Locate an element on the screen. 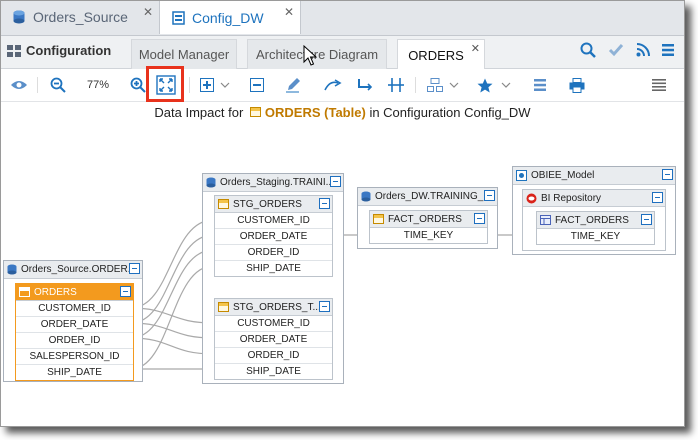 The height and width of the screenshot is (440, 698). table-fact-orders-bi: FACT_ORDERS TIME_KEY is located at coordinates (595, 228).